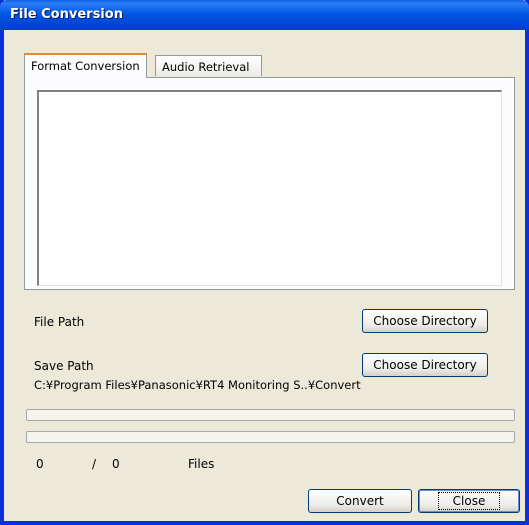 The height and width of the screenshot is (525, 529). I want to click on close-button: Close, so click(469, 501).